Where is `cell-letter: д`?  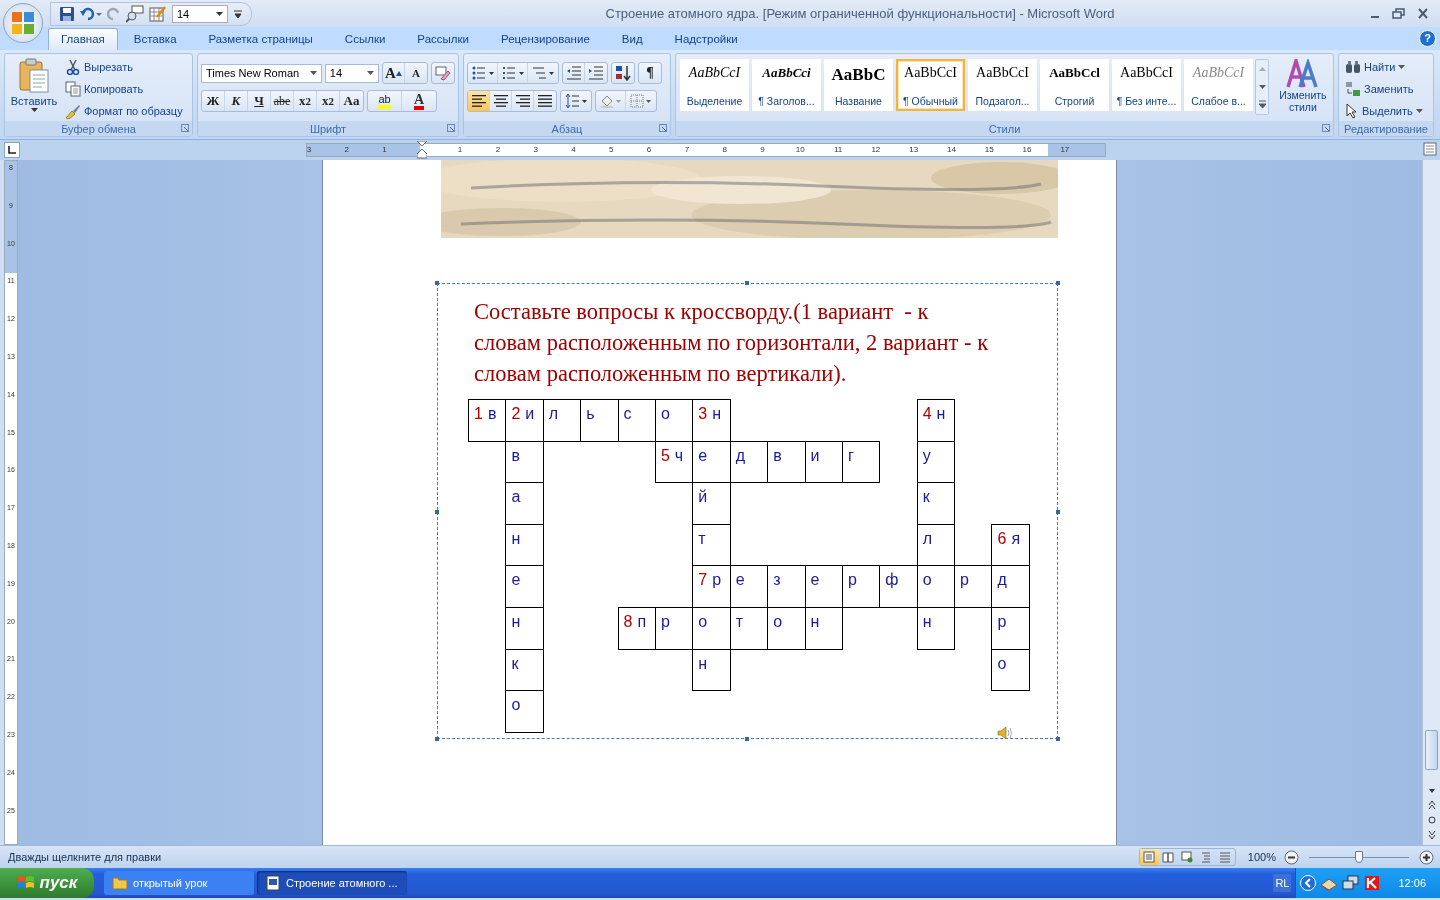 cell-letter: д is located at coordinates (740, 455).